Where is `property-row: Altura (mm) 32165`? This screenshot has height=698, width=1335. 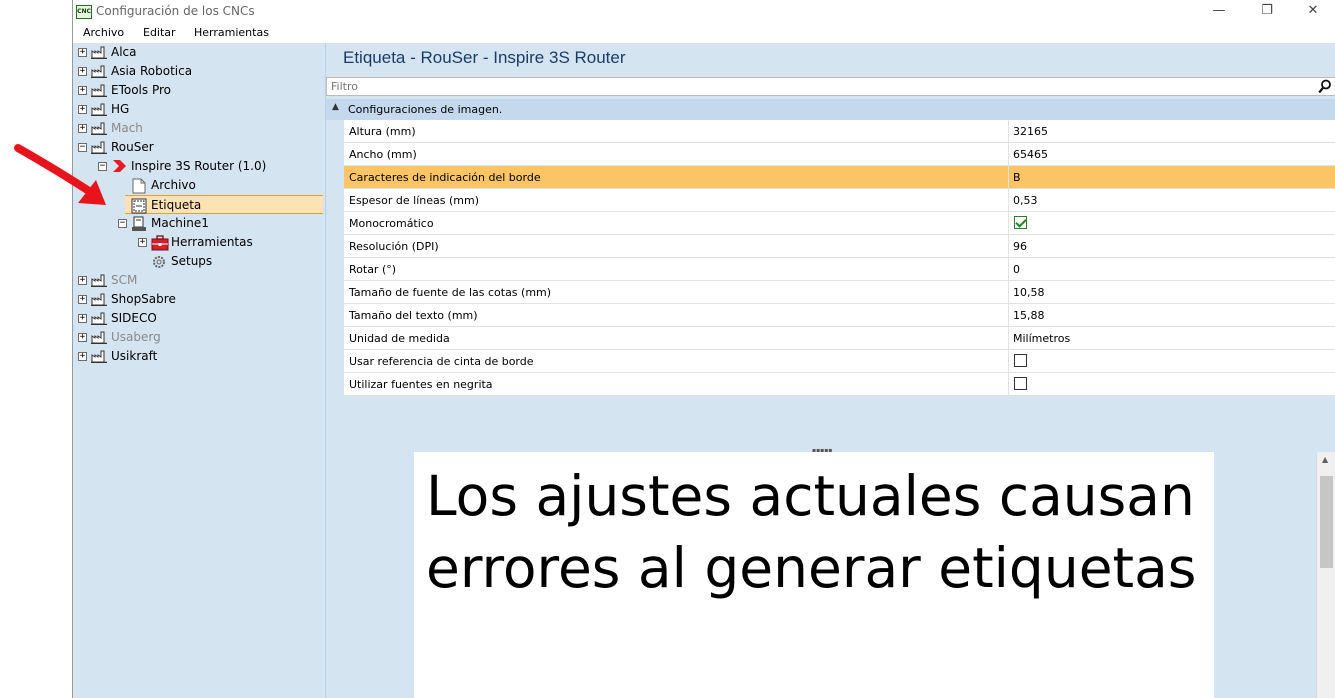
property-row: Altura (mm) 32165 is located at coordinates (839, 131).